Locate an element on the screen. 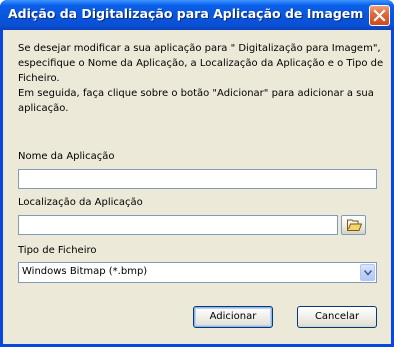 Image resolution: width=394 pixels, height=347 pixels. instructions-line: Ficheiro. is located at coordinates (39, 78).